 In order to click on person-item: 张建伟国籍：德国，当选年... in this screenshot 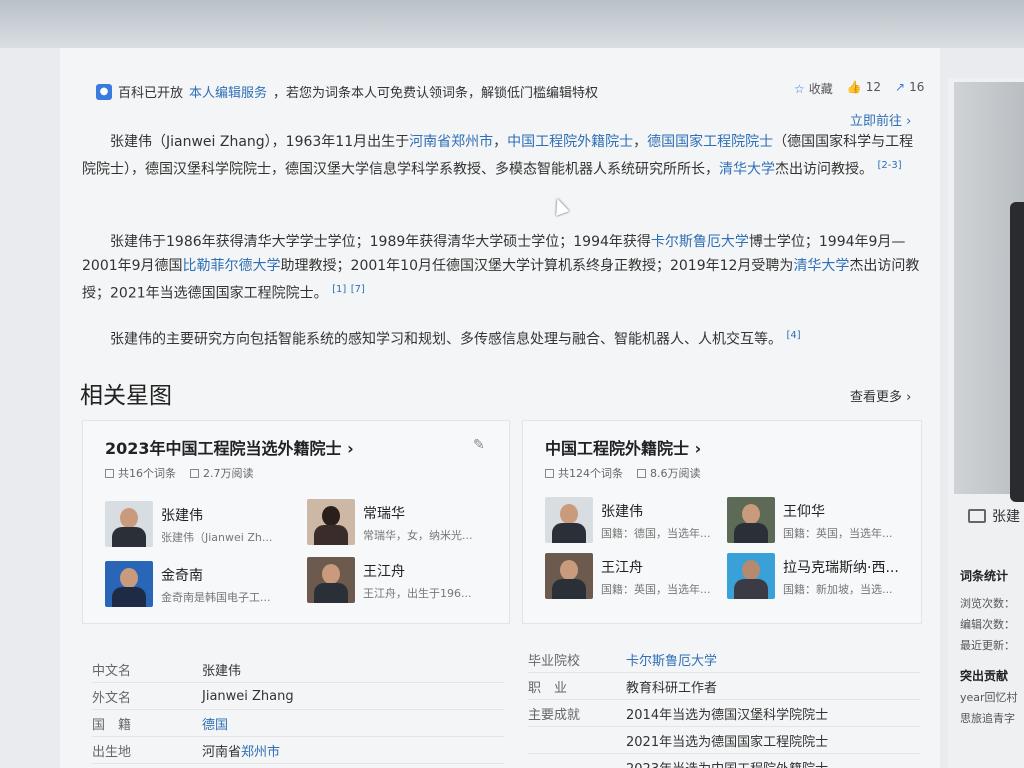, I will do `click(645, 520)`.